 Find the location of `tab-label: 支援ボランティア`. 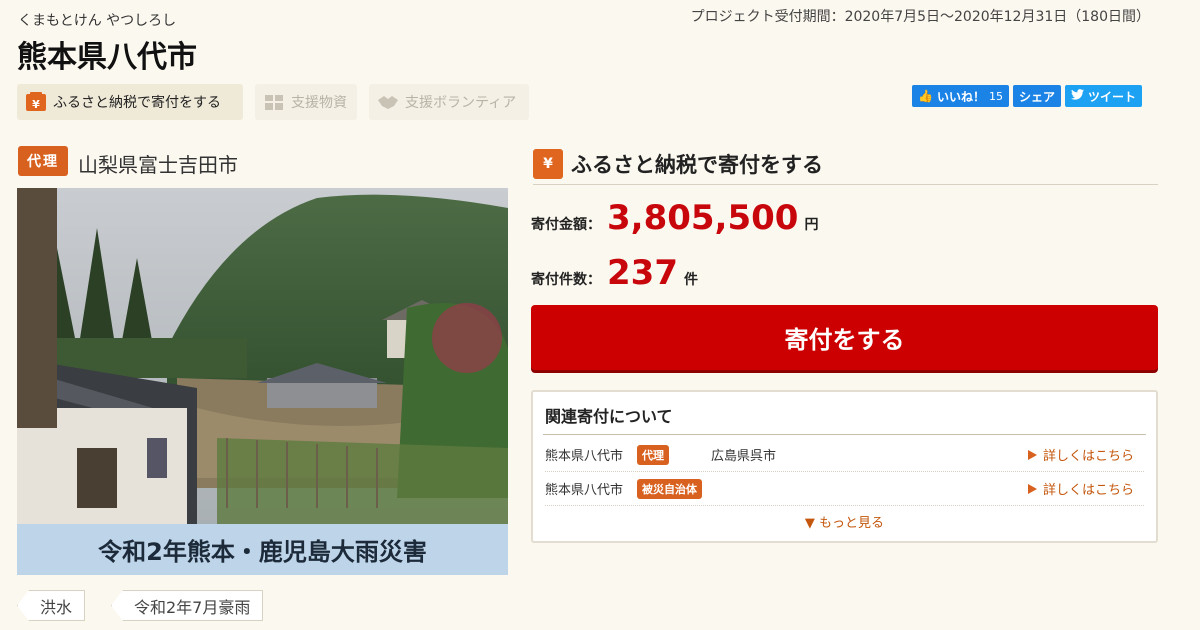

tab-label: 支援ボランティア is located at coordinates (461, 103).